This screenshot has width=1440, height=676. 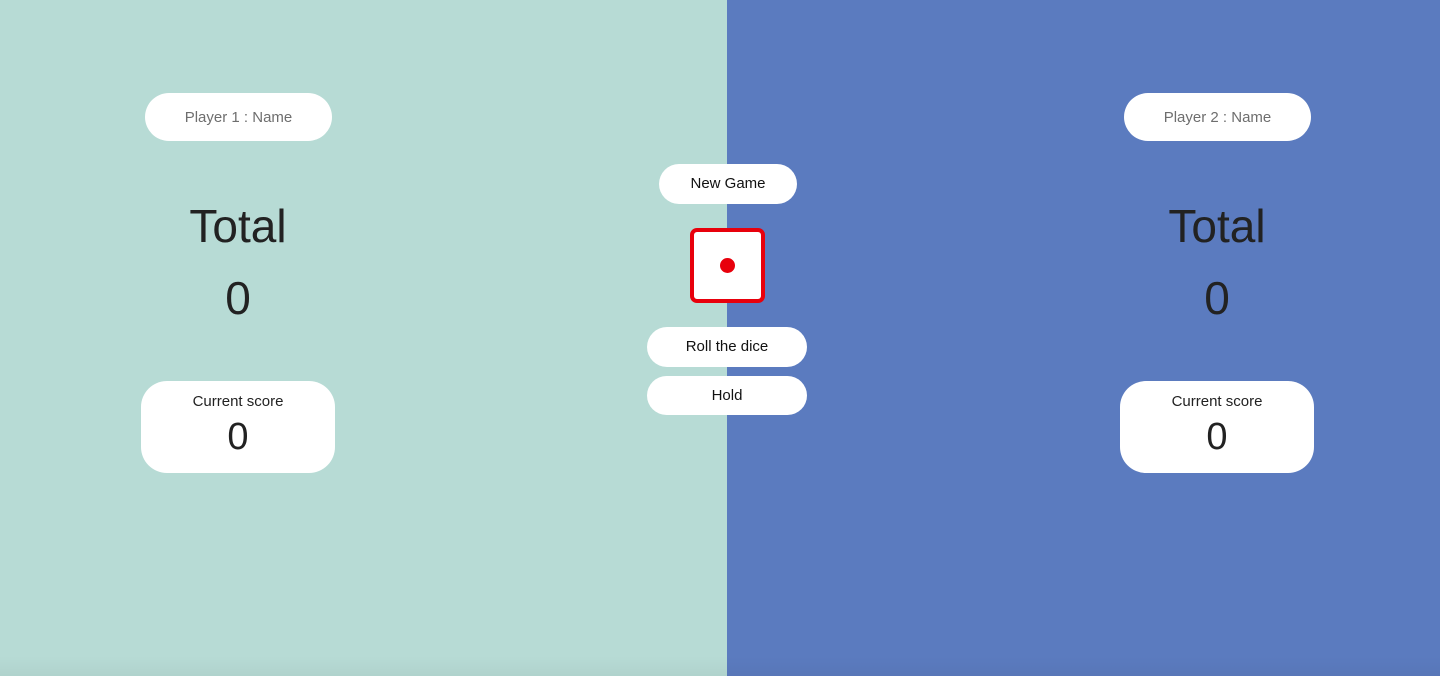 What do you see at coordinates (728, 184) in the screenshot?
I see `new-game-button: New Game` at bounding box center [728, 184].